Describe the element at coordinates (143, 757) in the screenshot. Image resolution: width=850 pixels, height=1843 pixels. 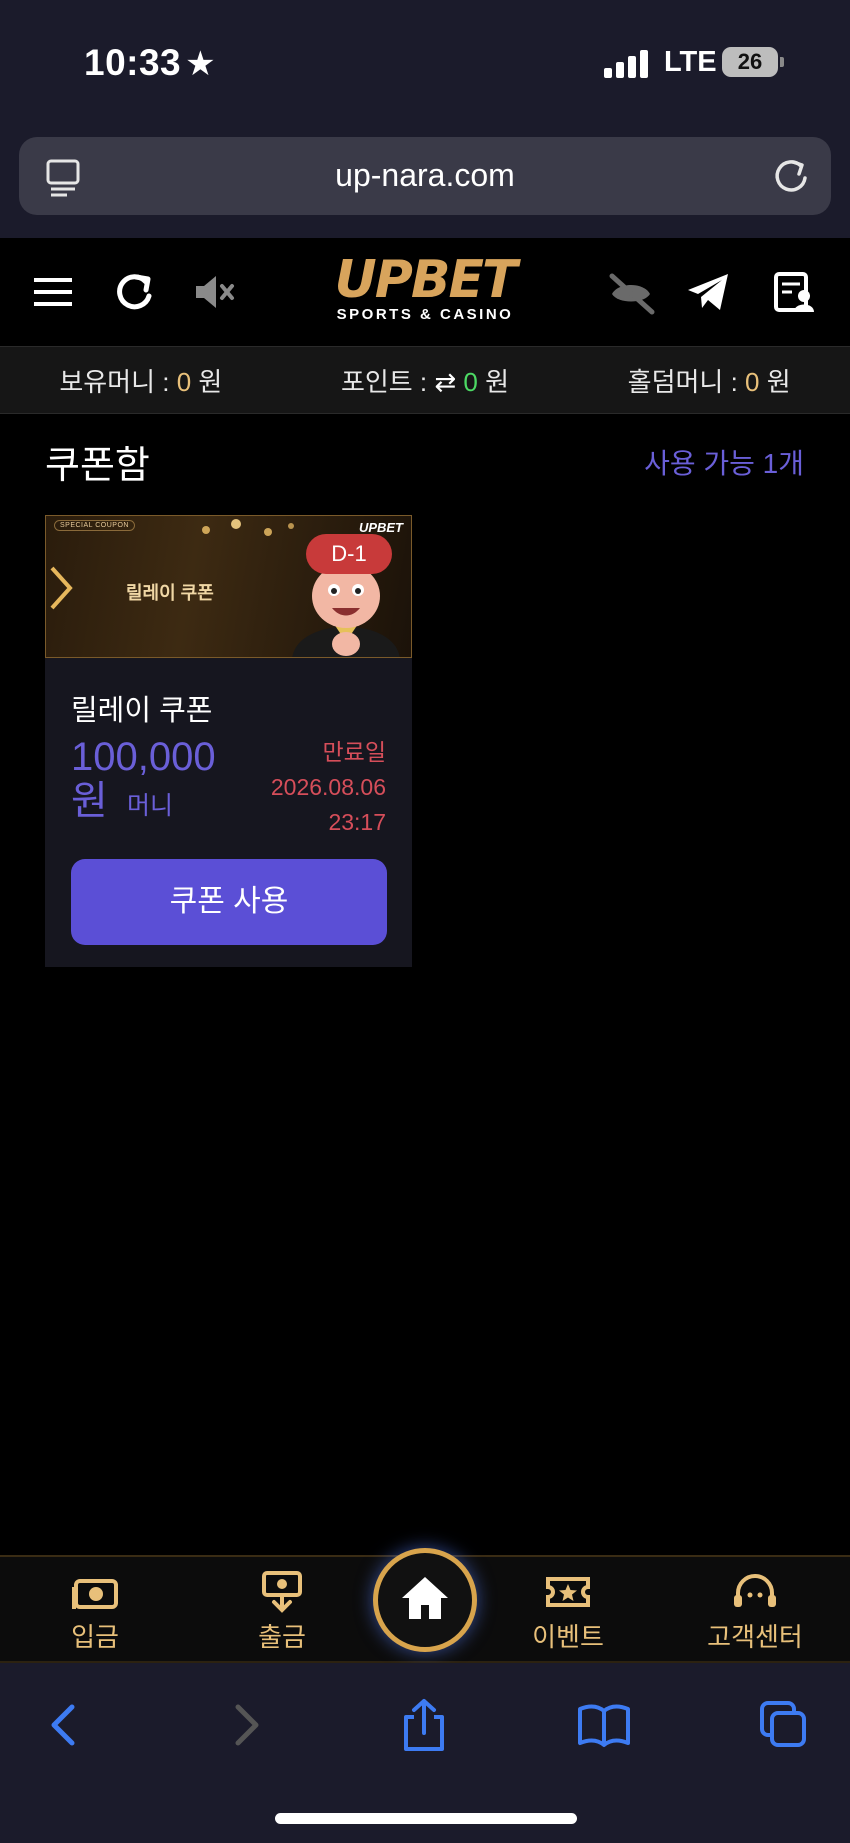
I see `amount-value: 100,000` at that location.